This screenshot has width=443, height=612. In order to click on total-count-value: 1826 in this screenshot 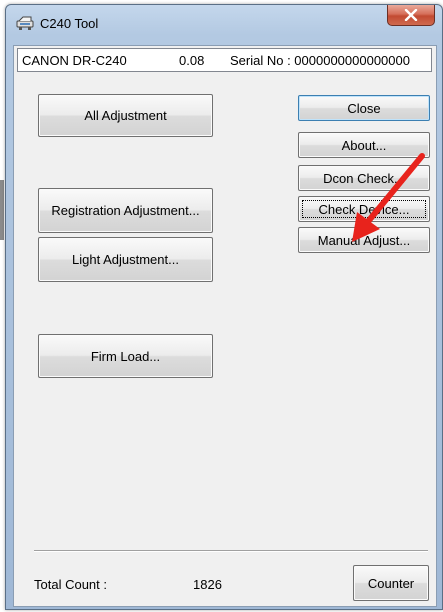, I will do `click(207, 584)`.